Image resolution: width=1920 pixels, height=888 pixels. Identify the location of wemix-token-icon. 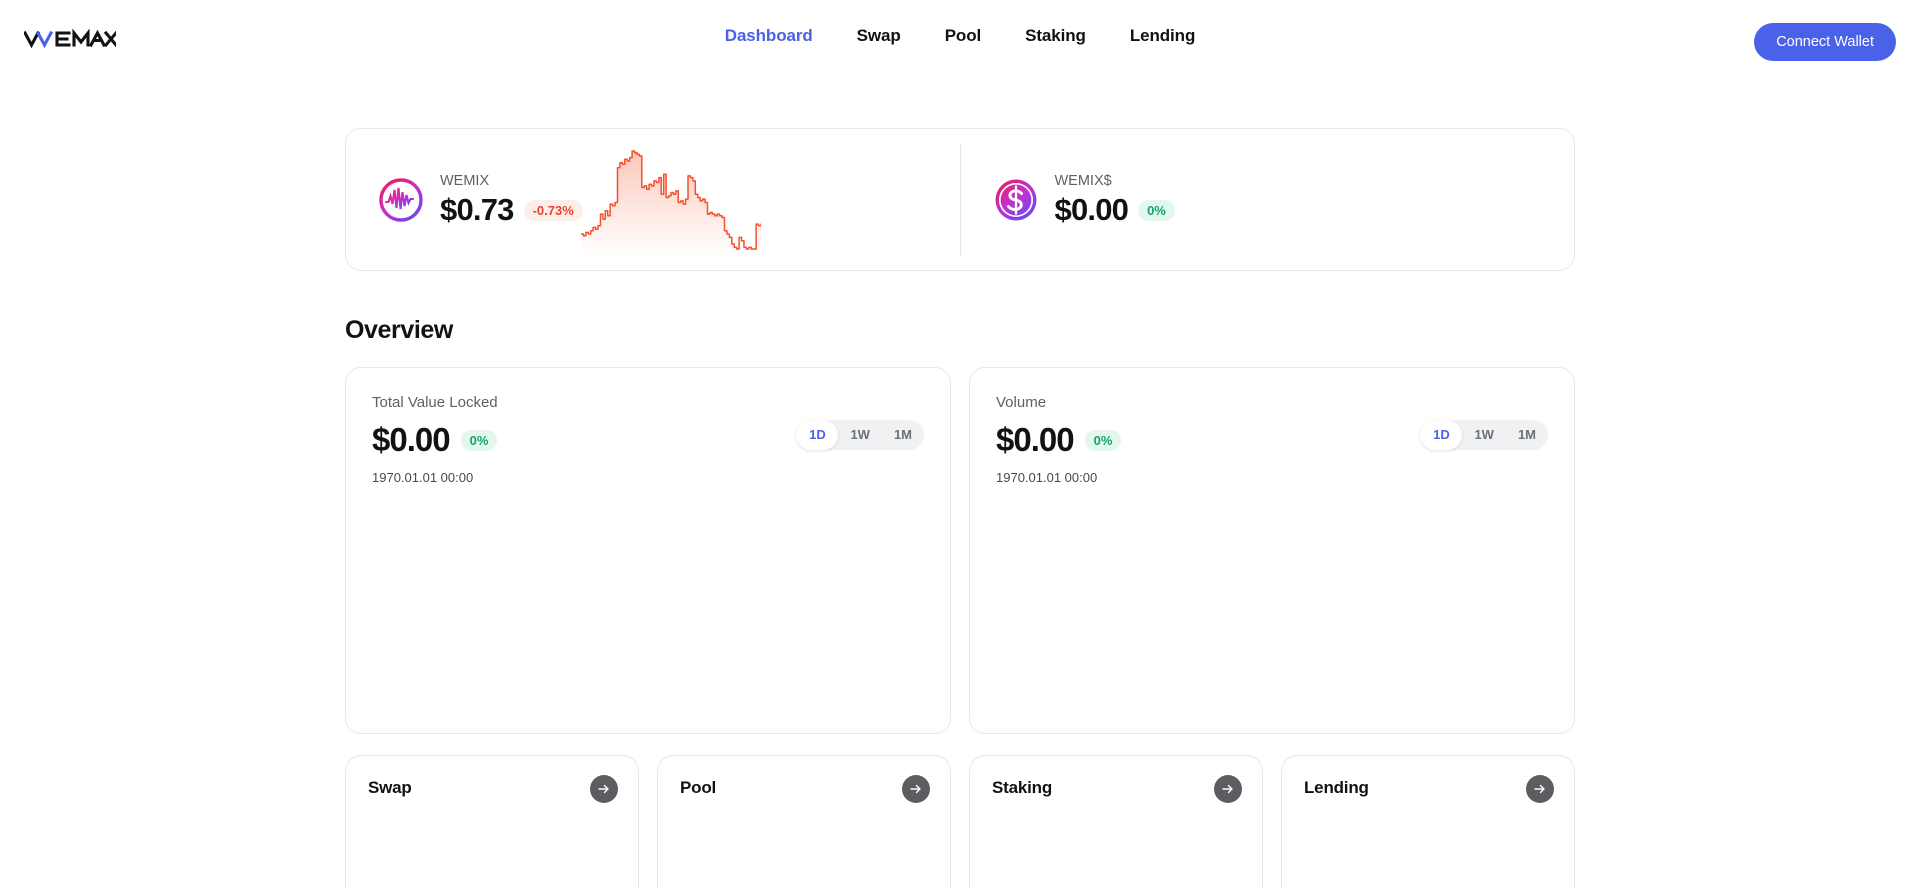
(401, 200).